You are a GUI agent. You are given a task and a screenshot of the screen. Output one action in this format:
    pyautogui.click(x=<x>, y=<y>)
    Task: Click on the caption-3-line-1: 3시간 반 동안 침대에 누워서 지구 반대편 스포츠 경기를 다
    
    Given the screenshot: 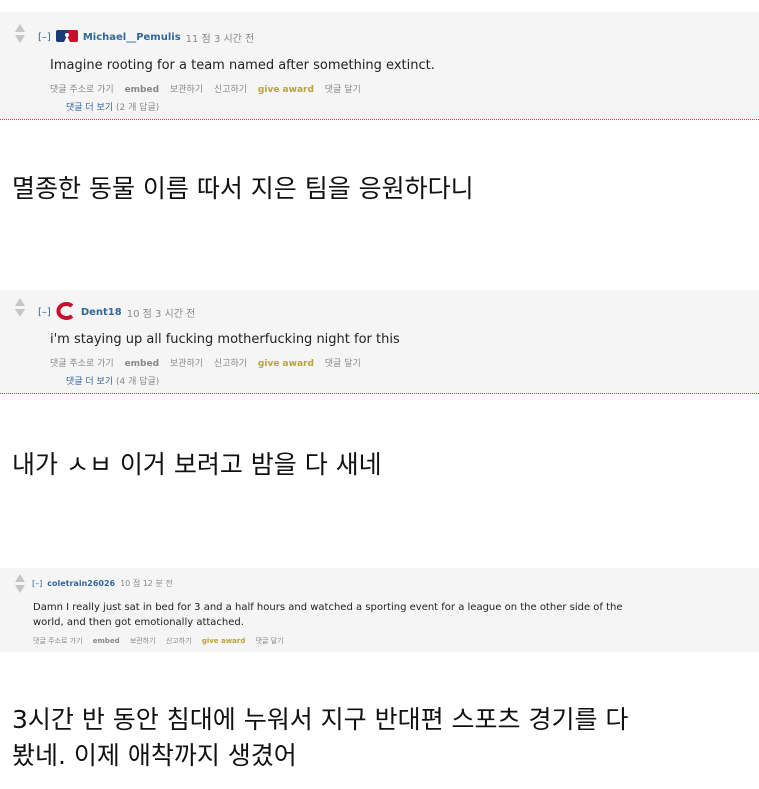 What is the action you would take?
    pyautogui.click(x=320, y=719)
    